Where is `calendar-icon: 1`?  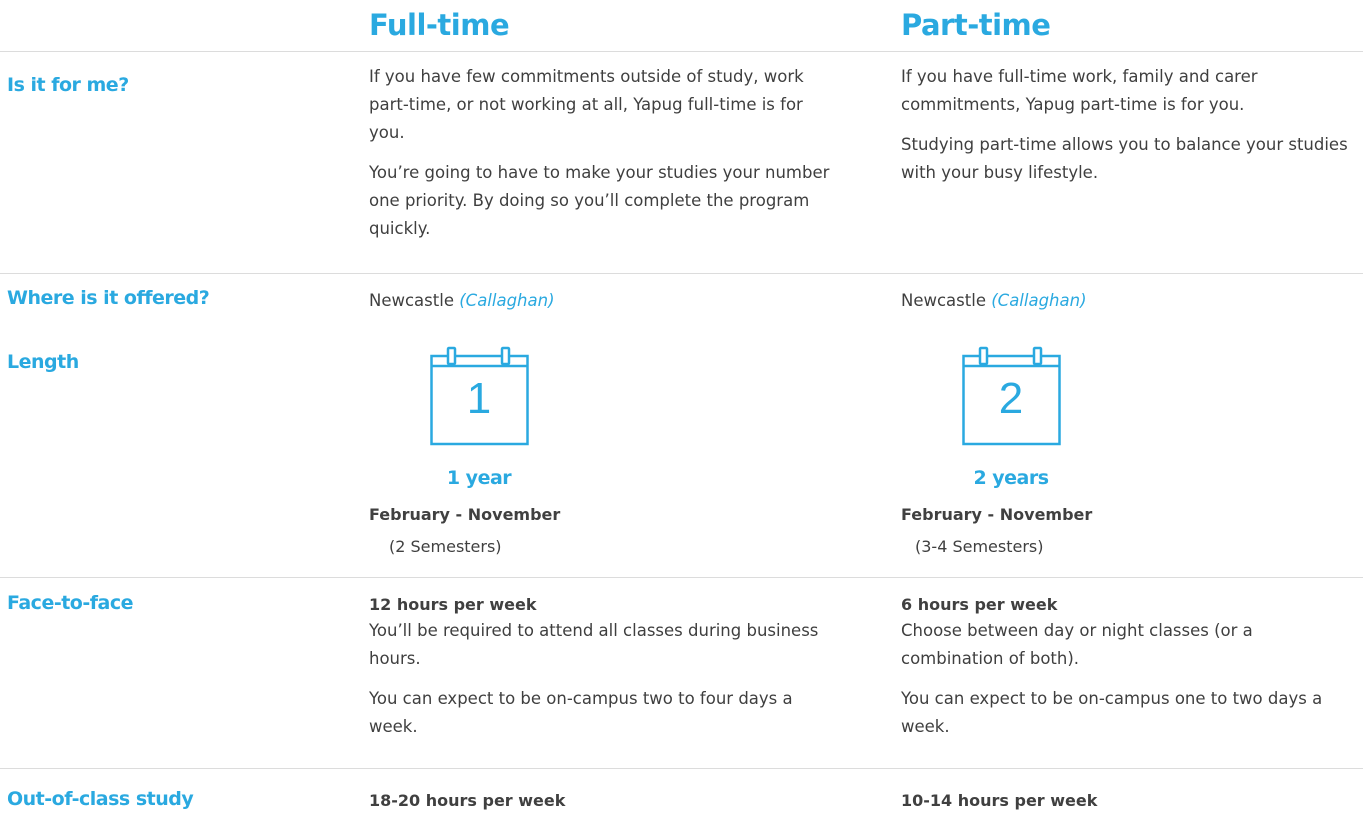
calendar-icon: 1 is located at coordinates (482, 396).